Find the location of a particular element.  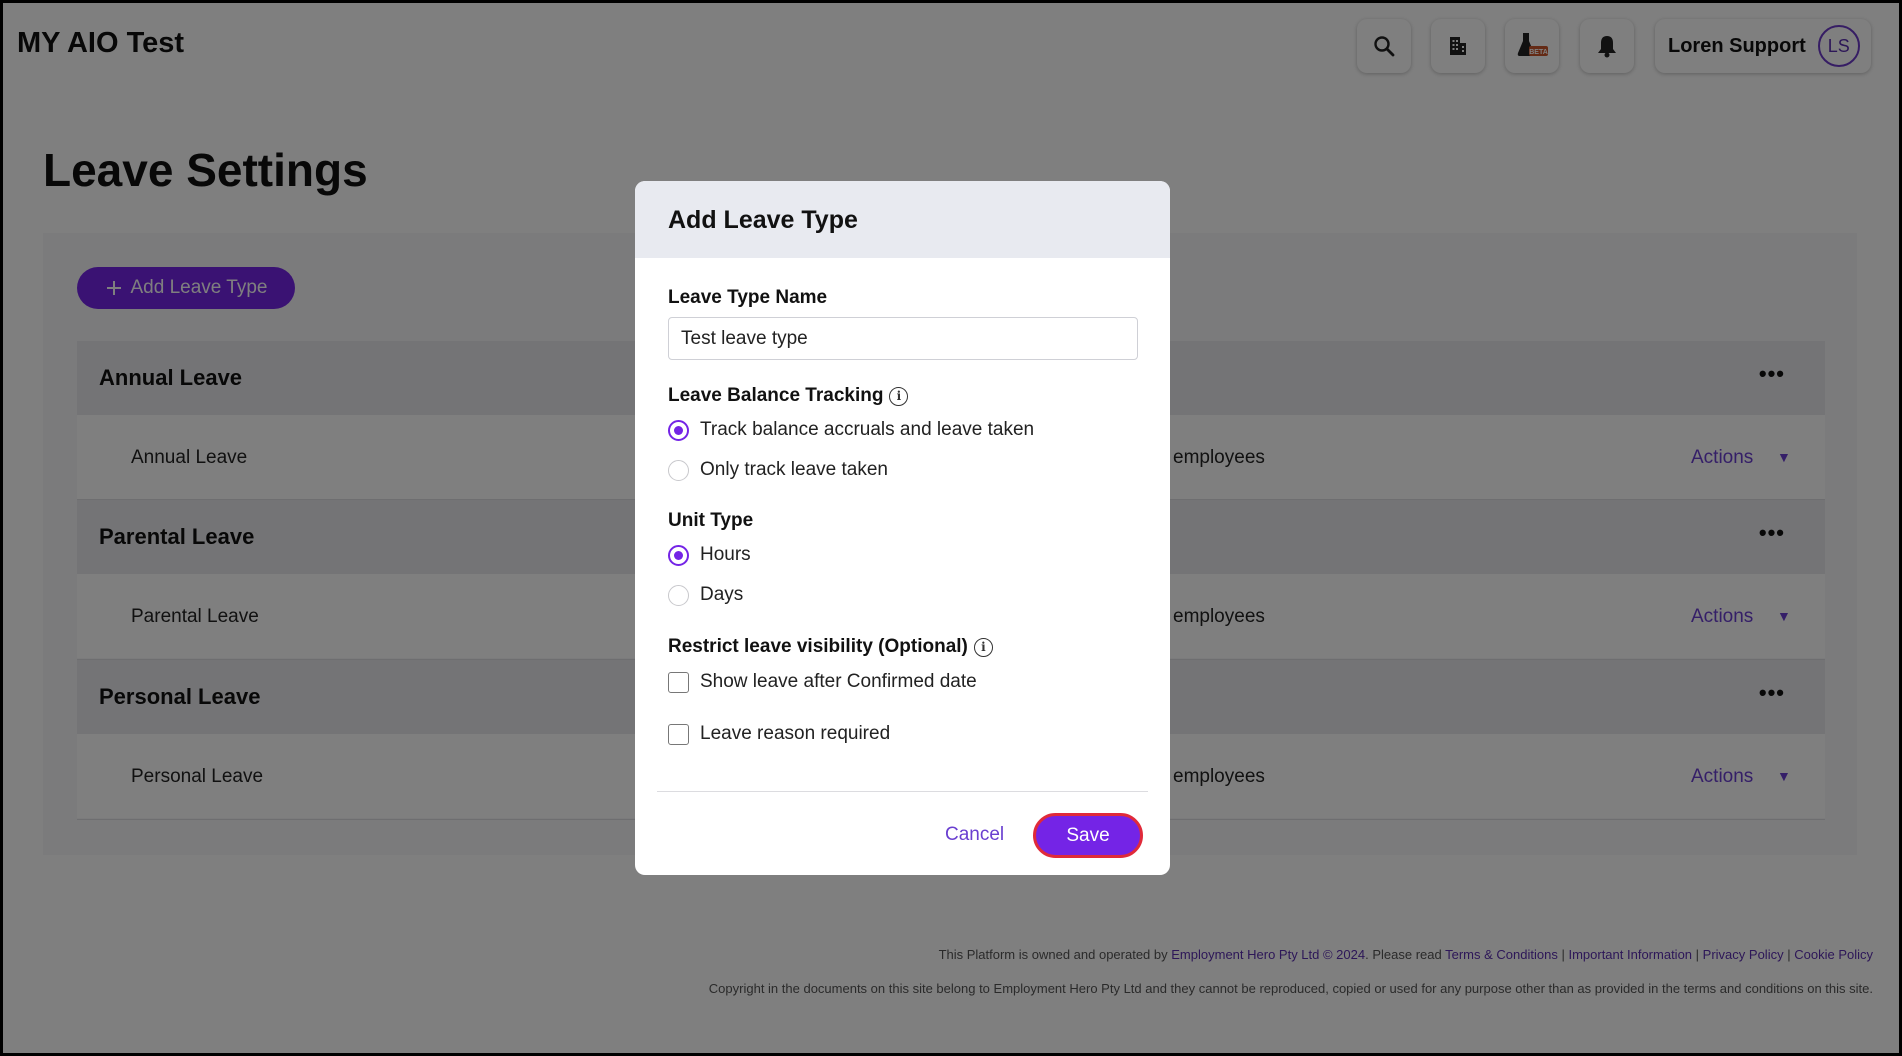

label-text: Unit Type is located at coordinates (711, 520).